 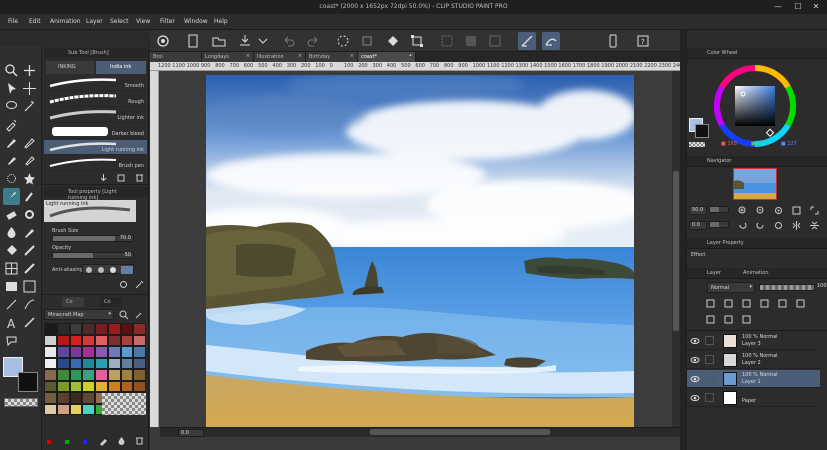 I want to click on group-inking: INKING, so click(x=70, y=67).